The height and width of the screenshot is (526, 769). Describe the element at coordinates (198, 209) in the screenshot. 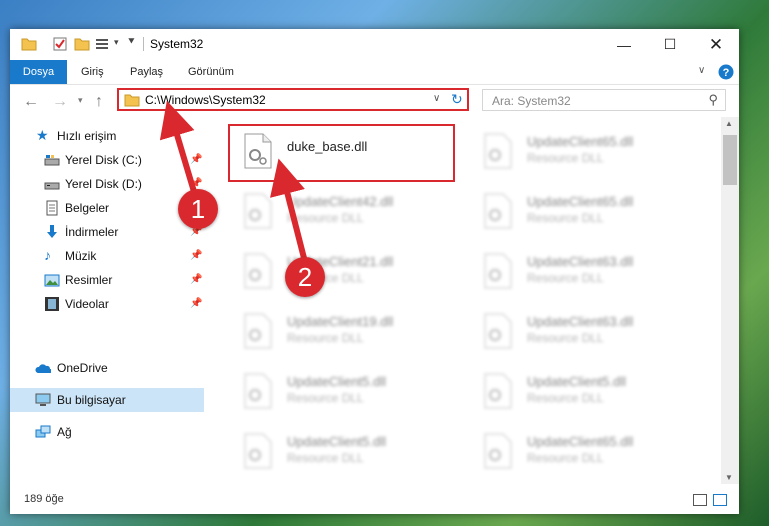

I see `step-1-badge: 1` at that location.